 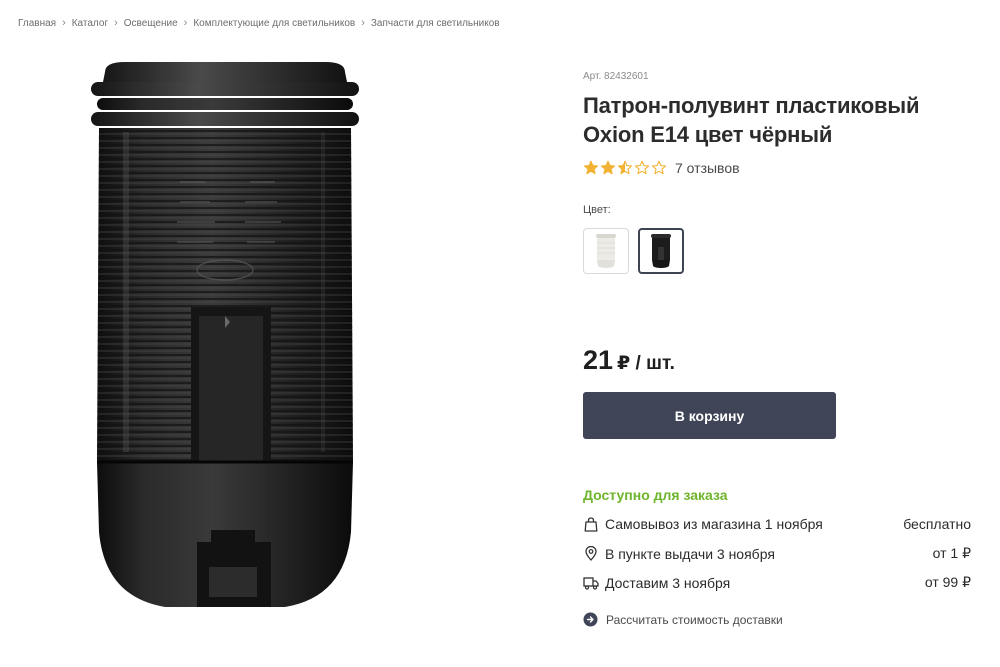 What do you see at coordinates (714, 524) in the screenshot?
I see `delivery-label: Самовывоз из магазина 1 ноября` at bounding box center [714, 524].